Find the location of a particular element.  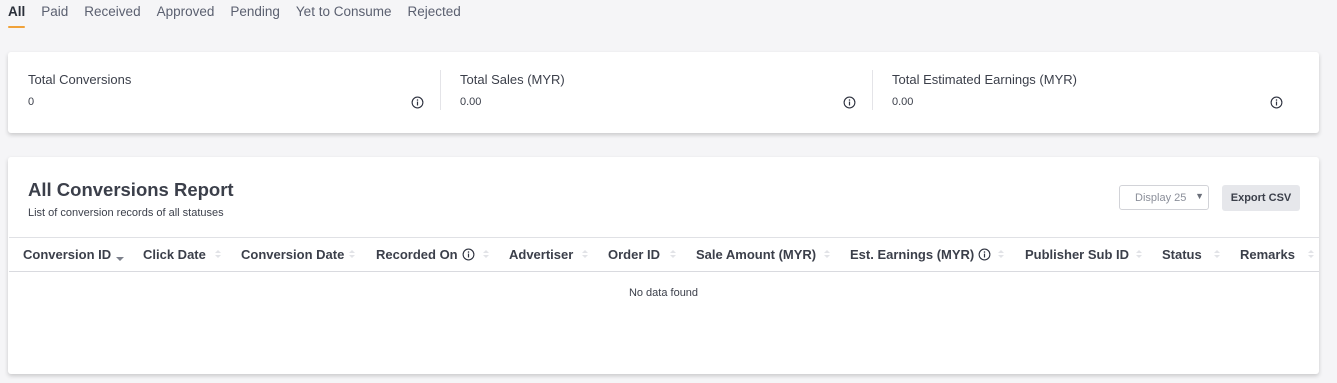

col-conversion-date: Conversion Date is located at coordinates (292, 254).